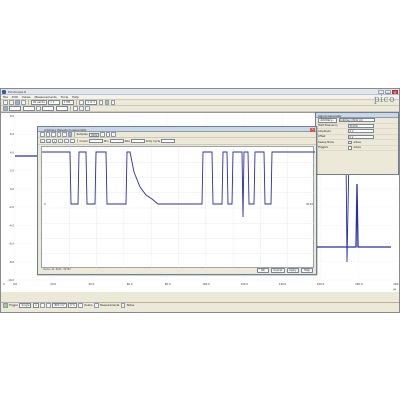 Image resolution: width=400 pixels, height=400 pixels. Describe the element at coordinates (11, 262) in the screenshot. I see `scope-y-tick-label: -8.0` at that location.